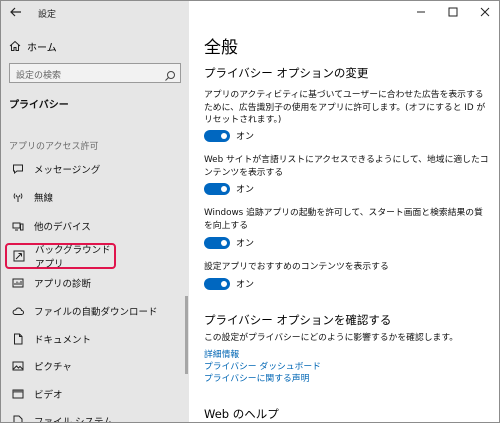  Describe the element at coordinates (19, 256) in the screenshot. I see `background-apps-icon` at that location.